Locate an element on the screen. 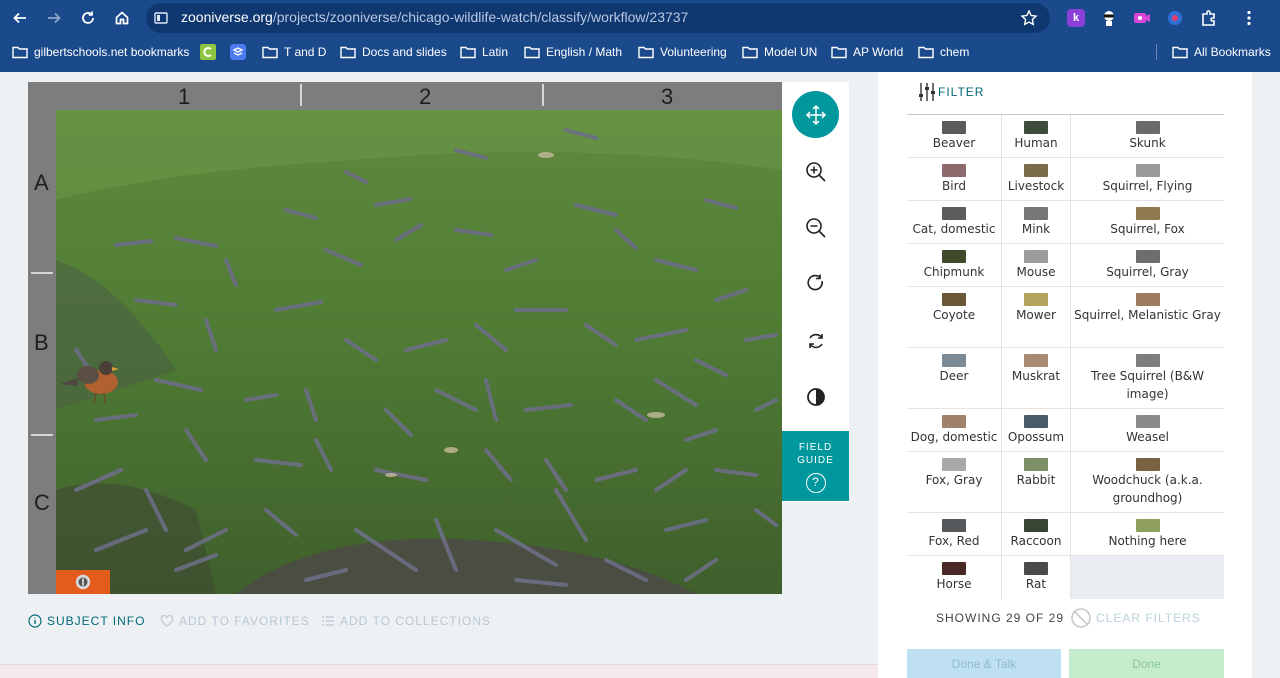 The width and height of the screenshot is (1280, 678). choice-horse: Horse is located at coordinates (954, 577).